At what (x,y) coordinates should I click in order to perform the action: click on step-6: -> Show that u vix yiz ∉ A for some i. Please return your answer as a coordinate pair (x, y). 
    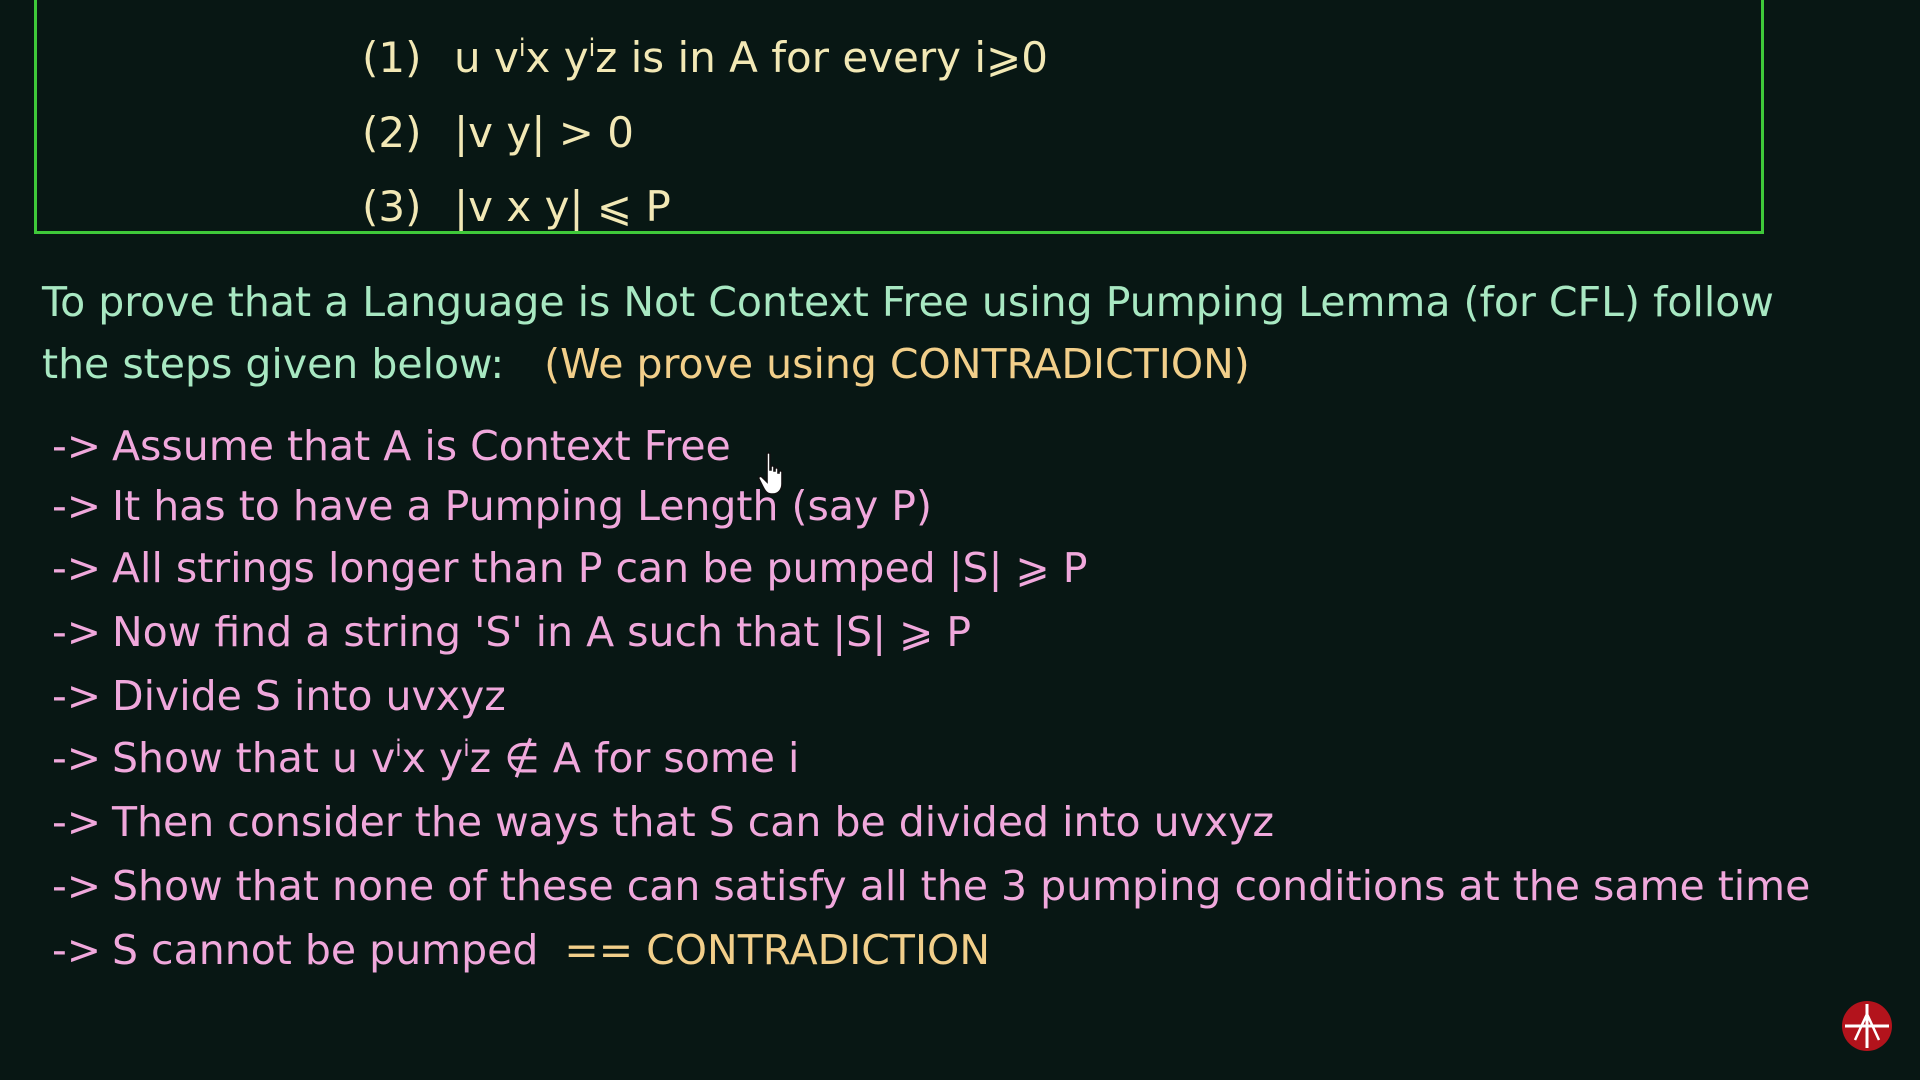
    Looking at the image, I should click on (425, 758).